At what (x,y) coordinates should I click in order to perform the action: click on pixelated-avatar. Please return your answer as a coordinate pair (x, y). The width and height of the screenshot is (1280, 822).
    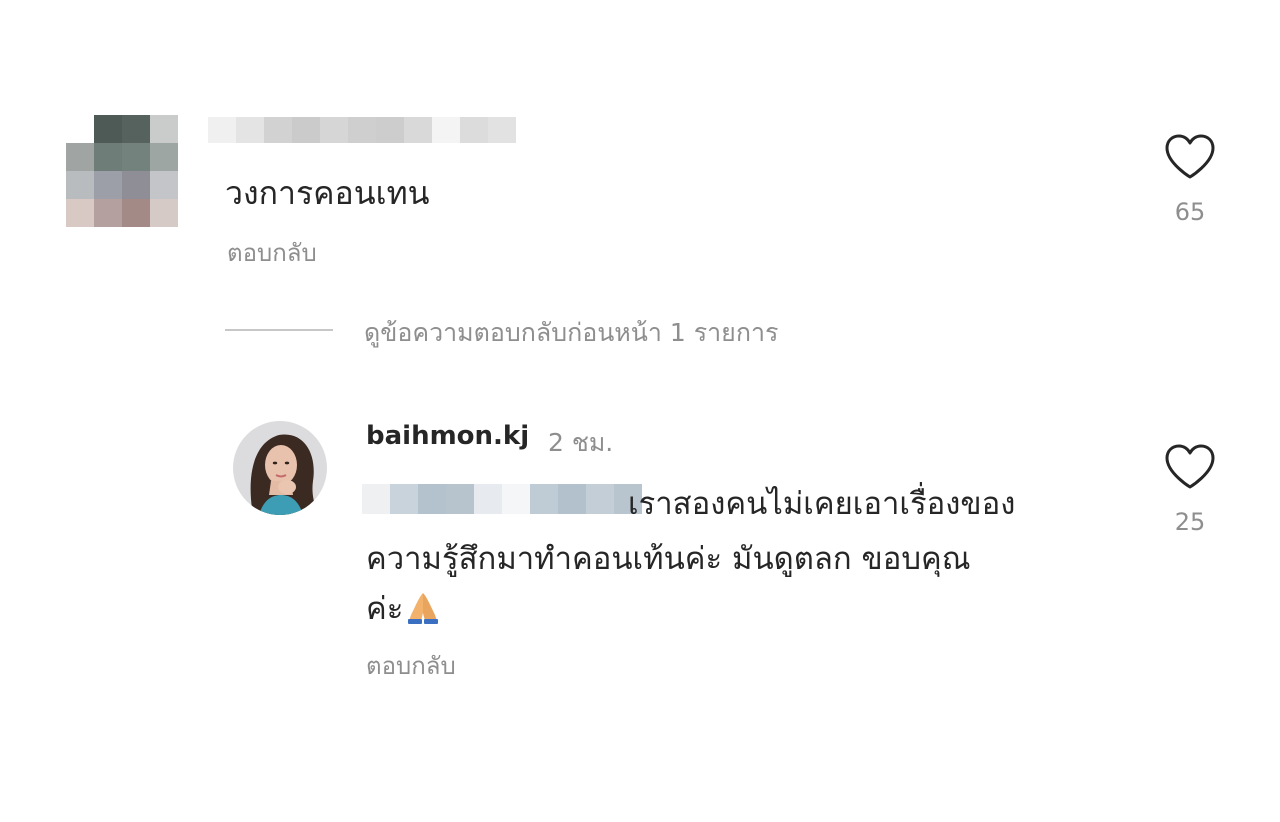
    Looking at the image, I should click on (122, 171).